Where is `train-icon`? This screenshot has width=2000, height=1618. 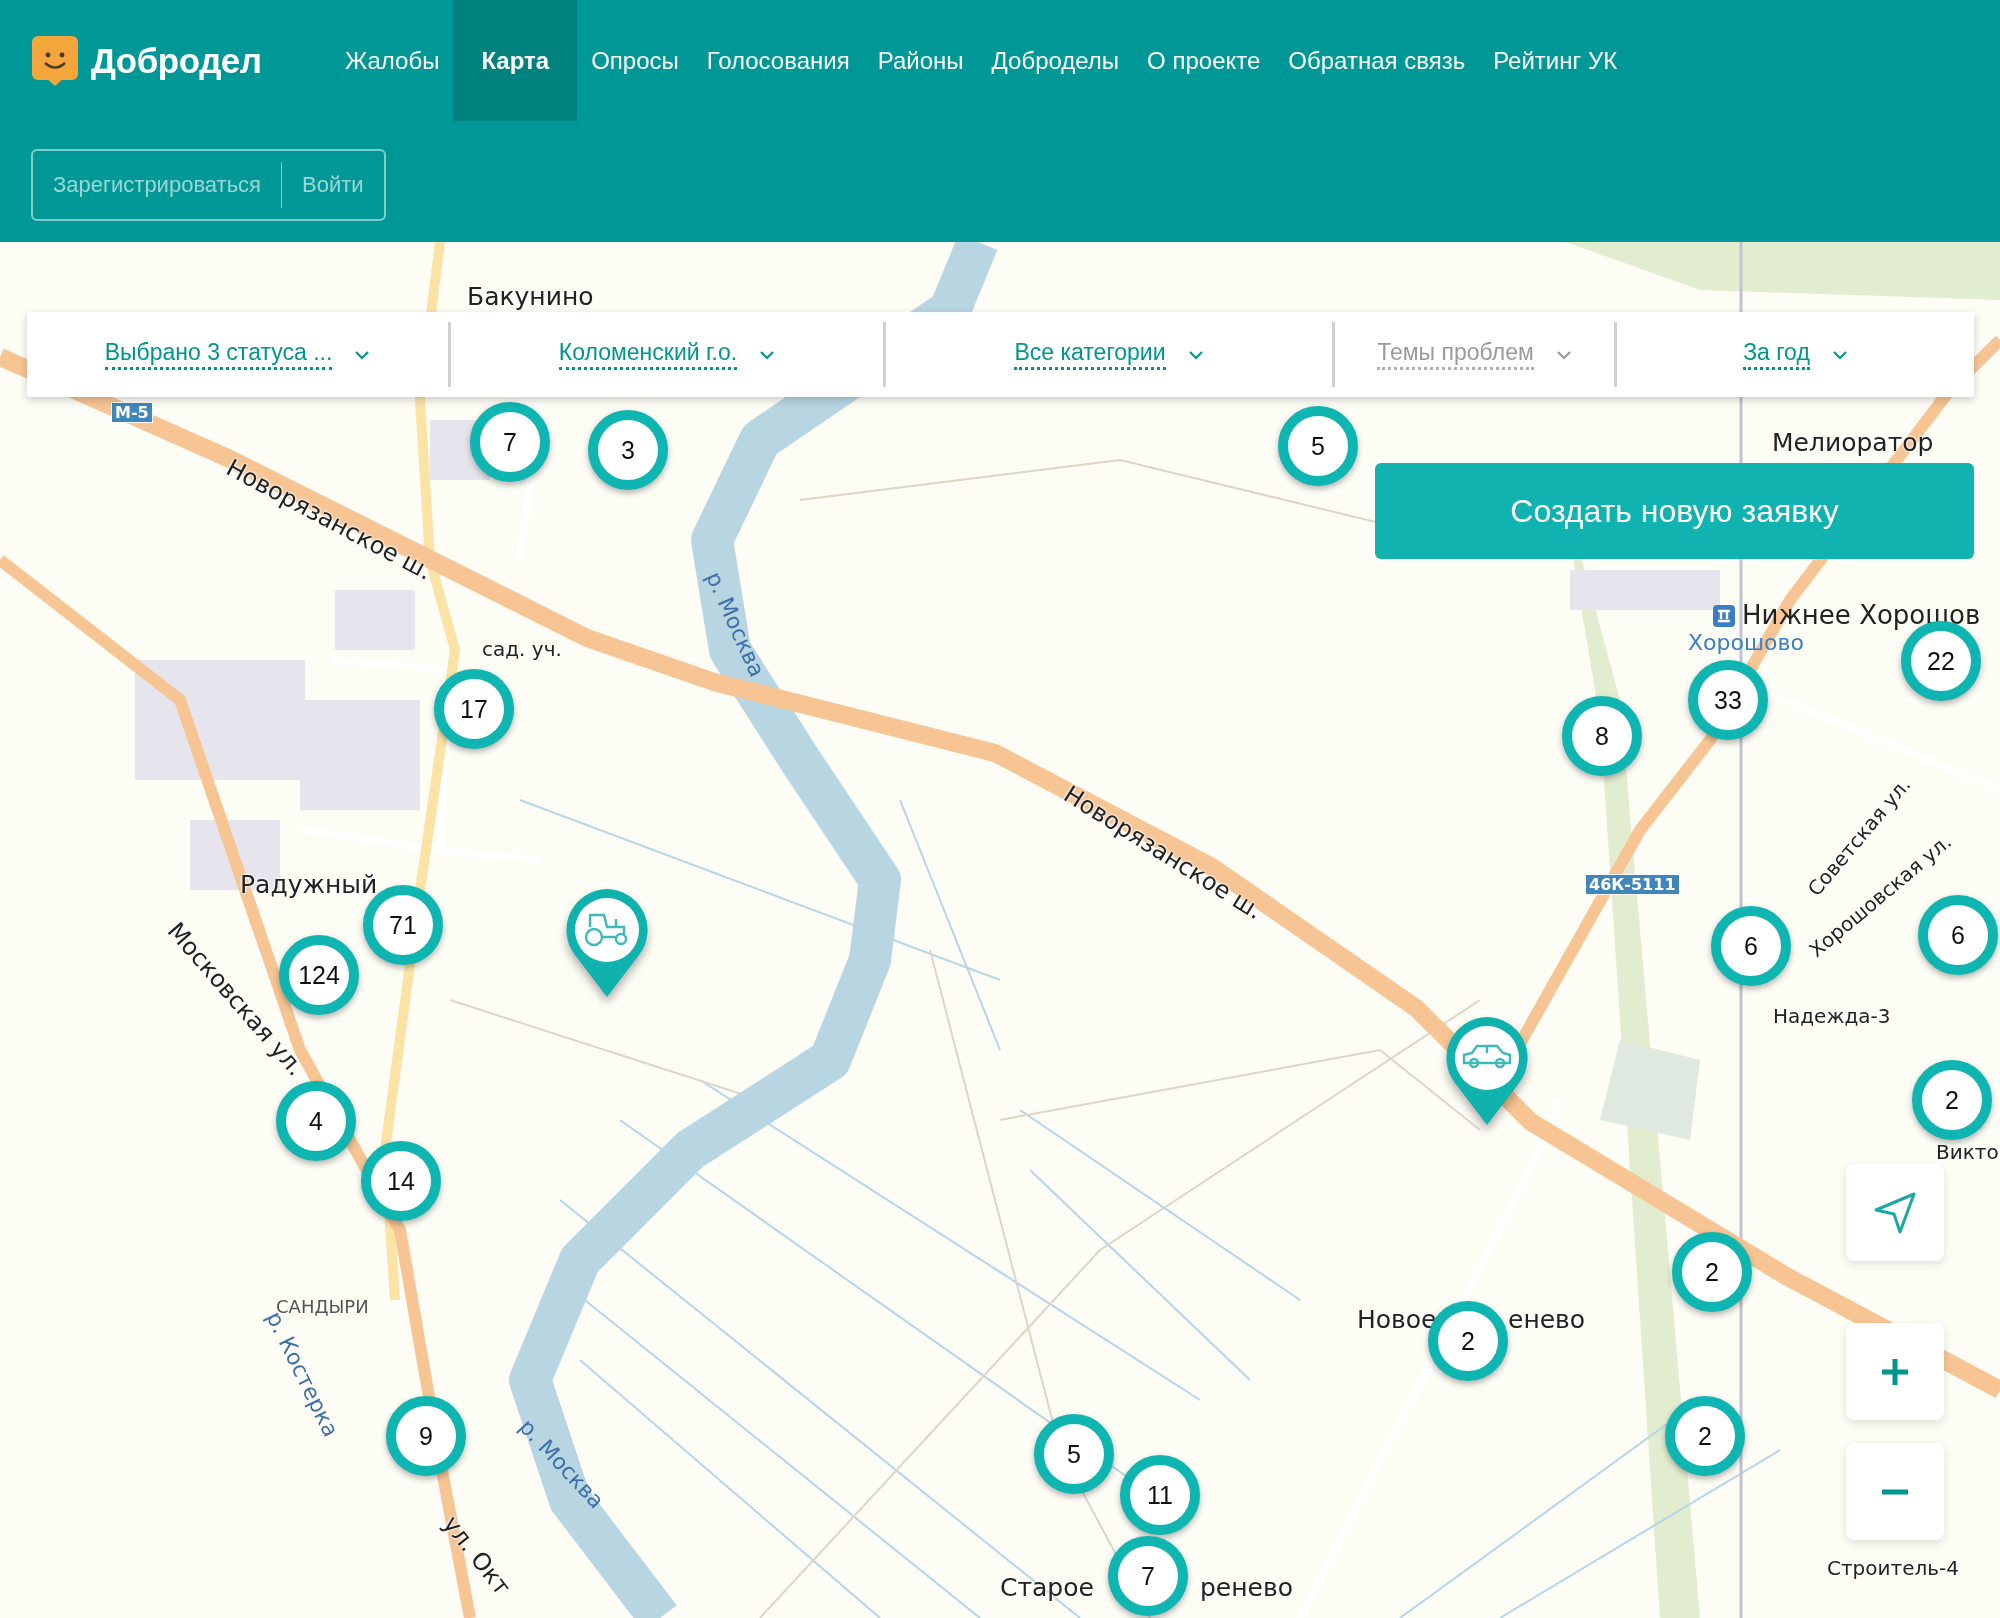 train-icon is located at coordinates (1724, 615).